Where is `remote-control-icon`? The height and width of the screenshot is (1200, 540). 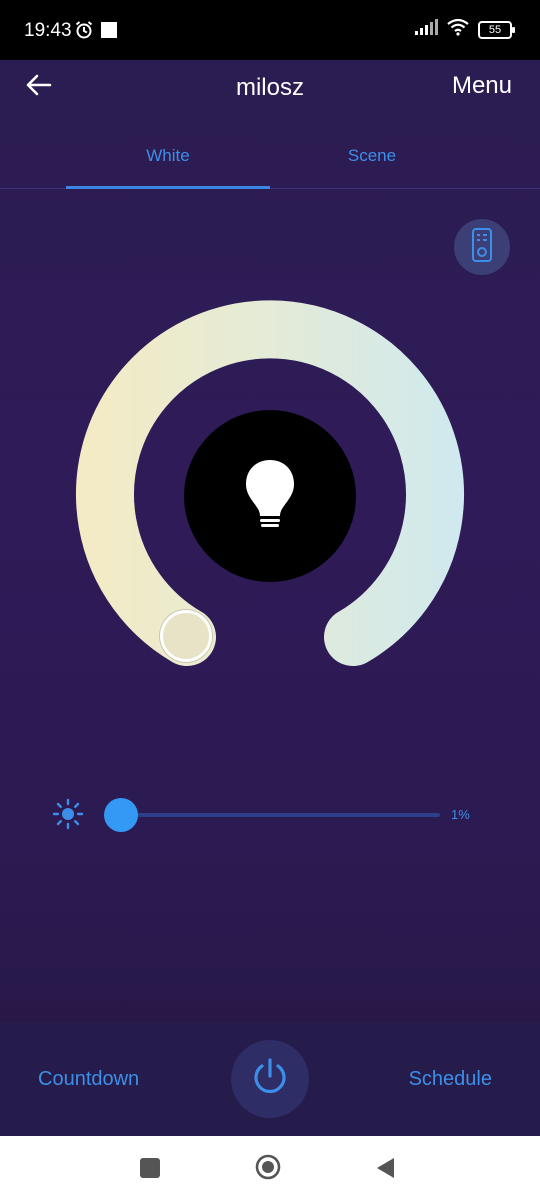 remote-control-icon is located at coordinates (482, 247).